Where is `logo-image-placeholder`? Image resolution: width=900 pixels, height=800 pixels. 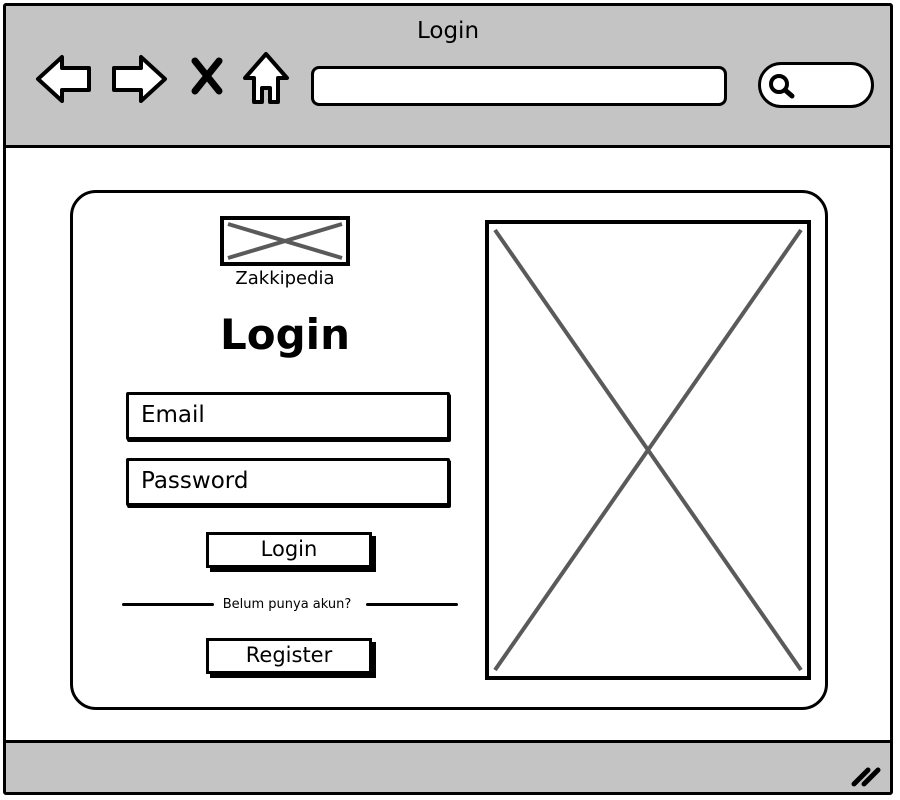 logo-image-placeholder is located at coordinates (285, 241).